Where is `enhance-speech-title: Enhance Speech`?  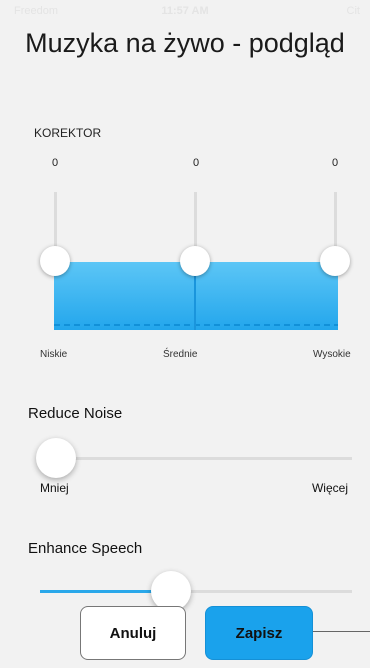 enhance-speech-title: Enhance Speech is located at coordinates (85, 548).